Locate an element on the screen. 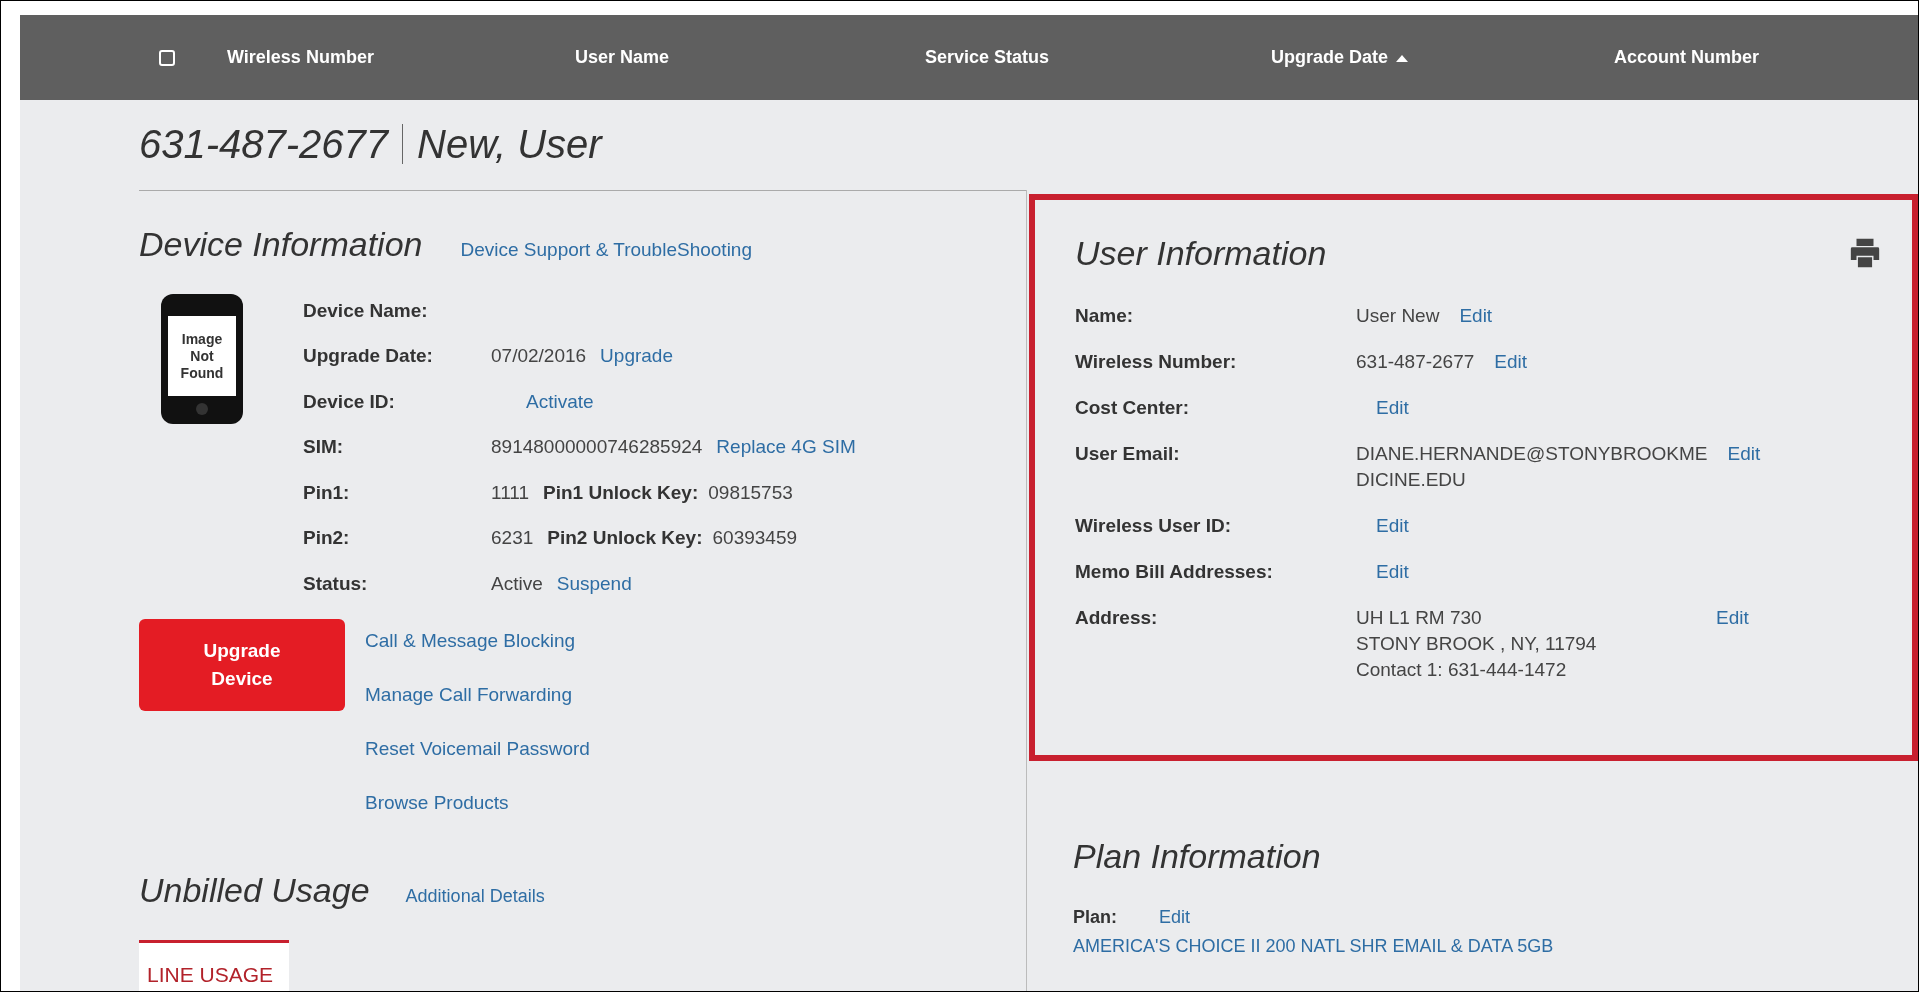 This screenshot has height=992, width=1919. wireless-number-title: 631-487-2677 is located at coordinates (264, 144).